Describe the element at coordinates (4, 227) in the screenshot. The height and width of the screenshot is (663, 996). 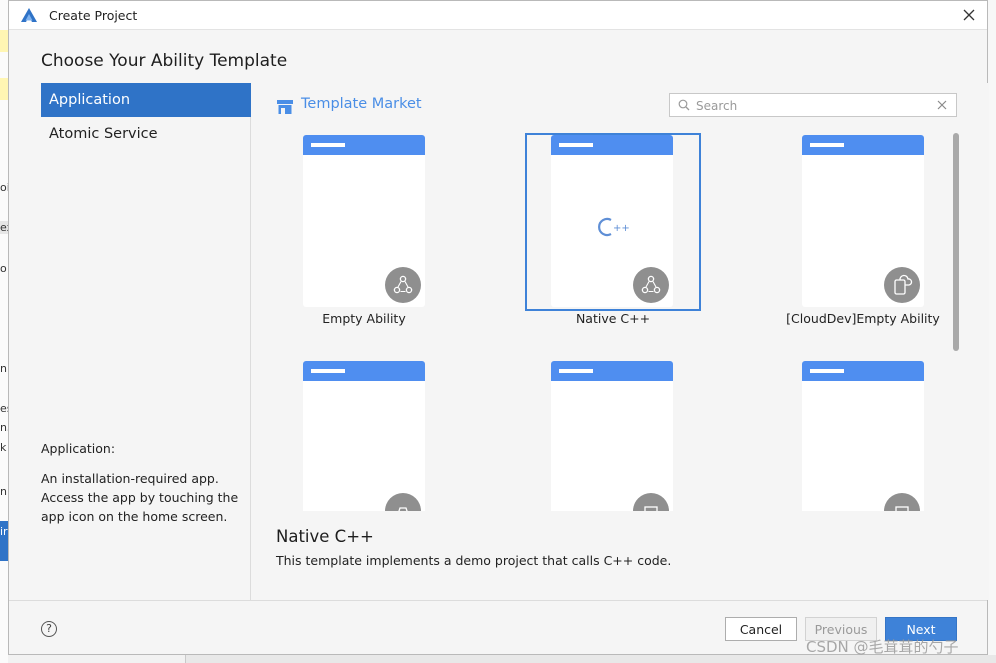
I see `background-text: ex` at that location.